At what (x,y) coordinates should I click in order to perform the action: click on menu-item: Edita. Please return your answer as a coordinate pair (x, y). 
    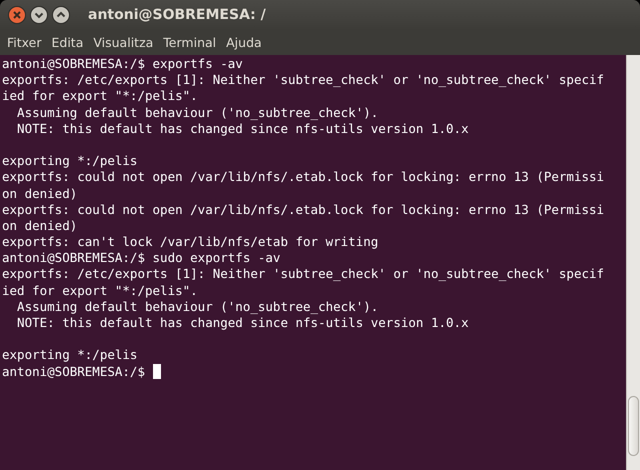
    Looking at the image, I should click on (67, 42).